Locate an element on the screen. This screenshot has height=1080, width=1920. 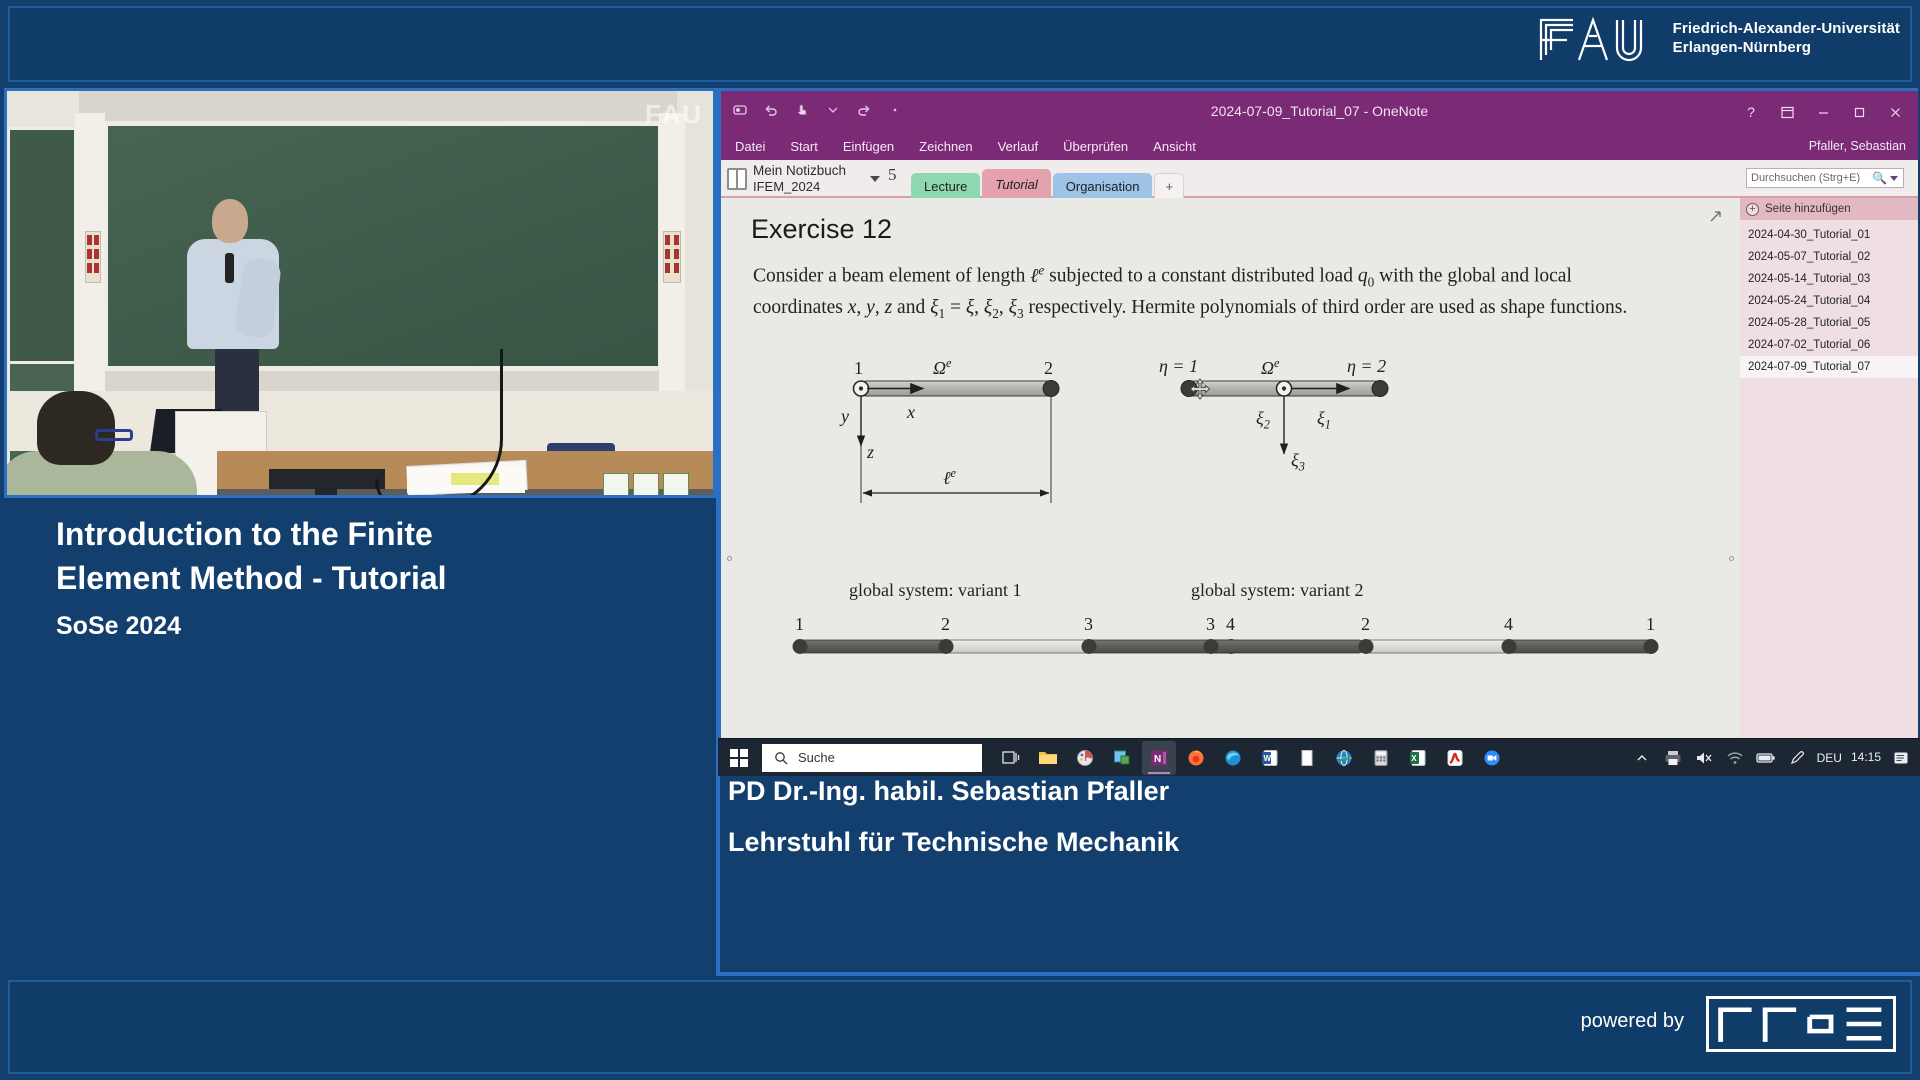
acrobat-icon is located at coordinates (1455, 758).